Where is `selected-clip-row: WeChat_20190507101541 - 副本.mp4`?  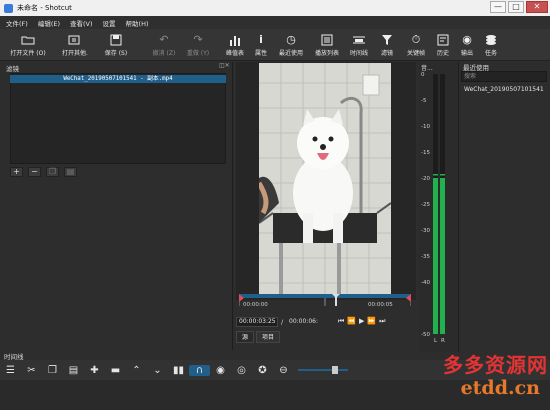
selected-clip-row: WeChat_20190507101541 - 副本.mp4 is located at coordinates (118, 79).